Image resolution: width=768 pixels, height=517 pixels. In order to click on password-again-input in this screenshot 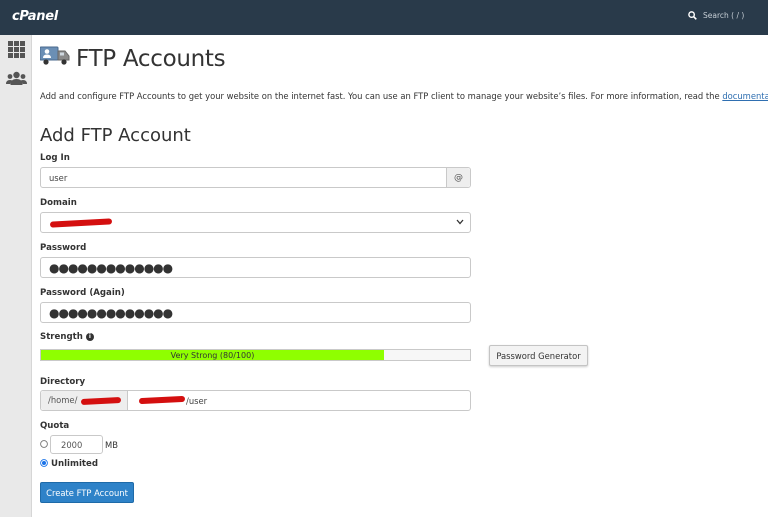, I will do `click(255, 312)`.